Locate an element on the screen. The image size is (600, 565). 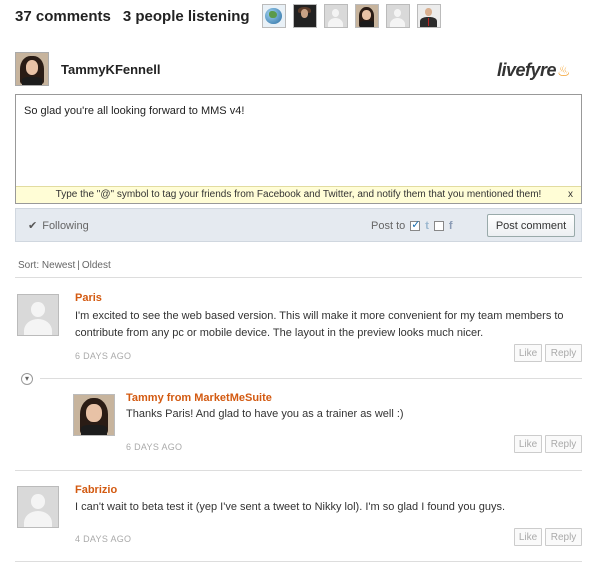
facebook-icon: f is located at coordinates (450, 226).